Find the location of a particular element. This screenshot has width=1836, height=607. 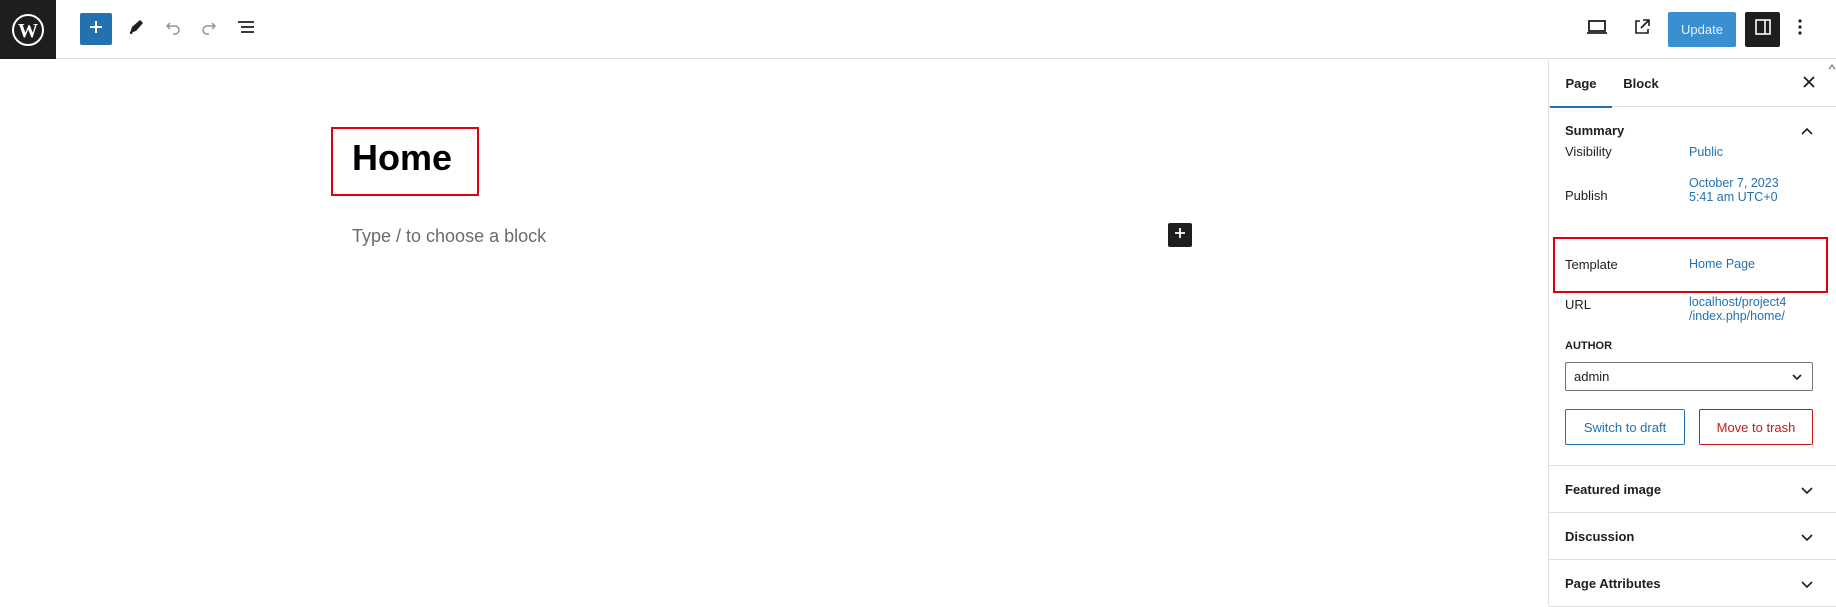

inline-add-block-button is located at coordinates (1180, 235).